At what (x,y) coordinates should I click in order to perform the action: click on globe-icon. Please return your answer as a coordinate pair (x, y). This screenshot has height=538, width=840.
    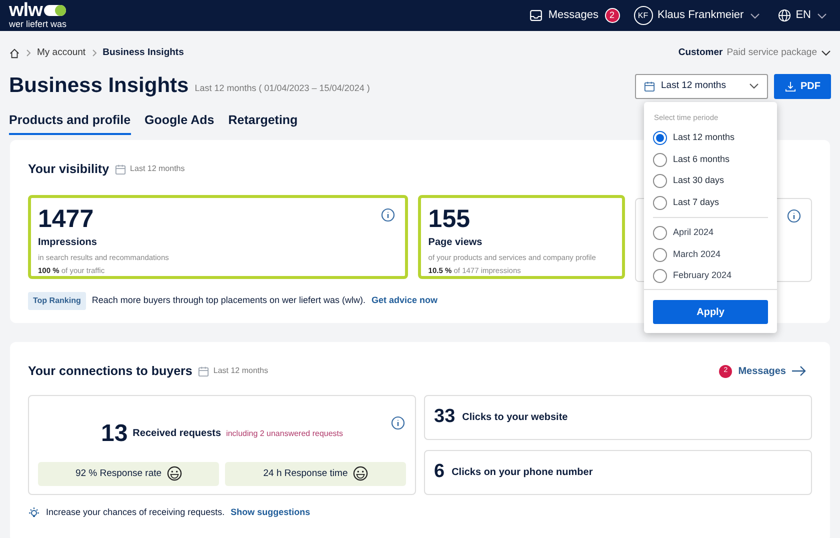
    Looking at the image, I should click on (784, 15).